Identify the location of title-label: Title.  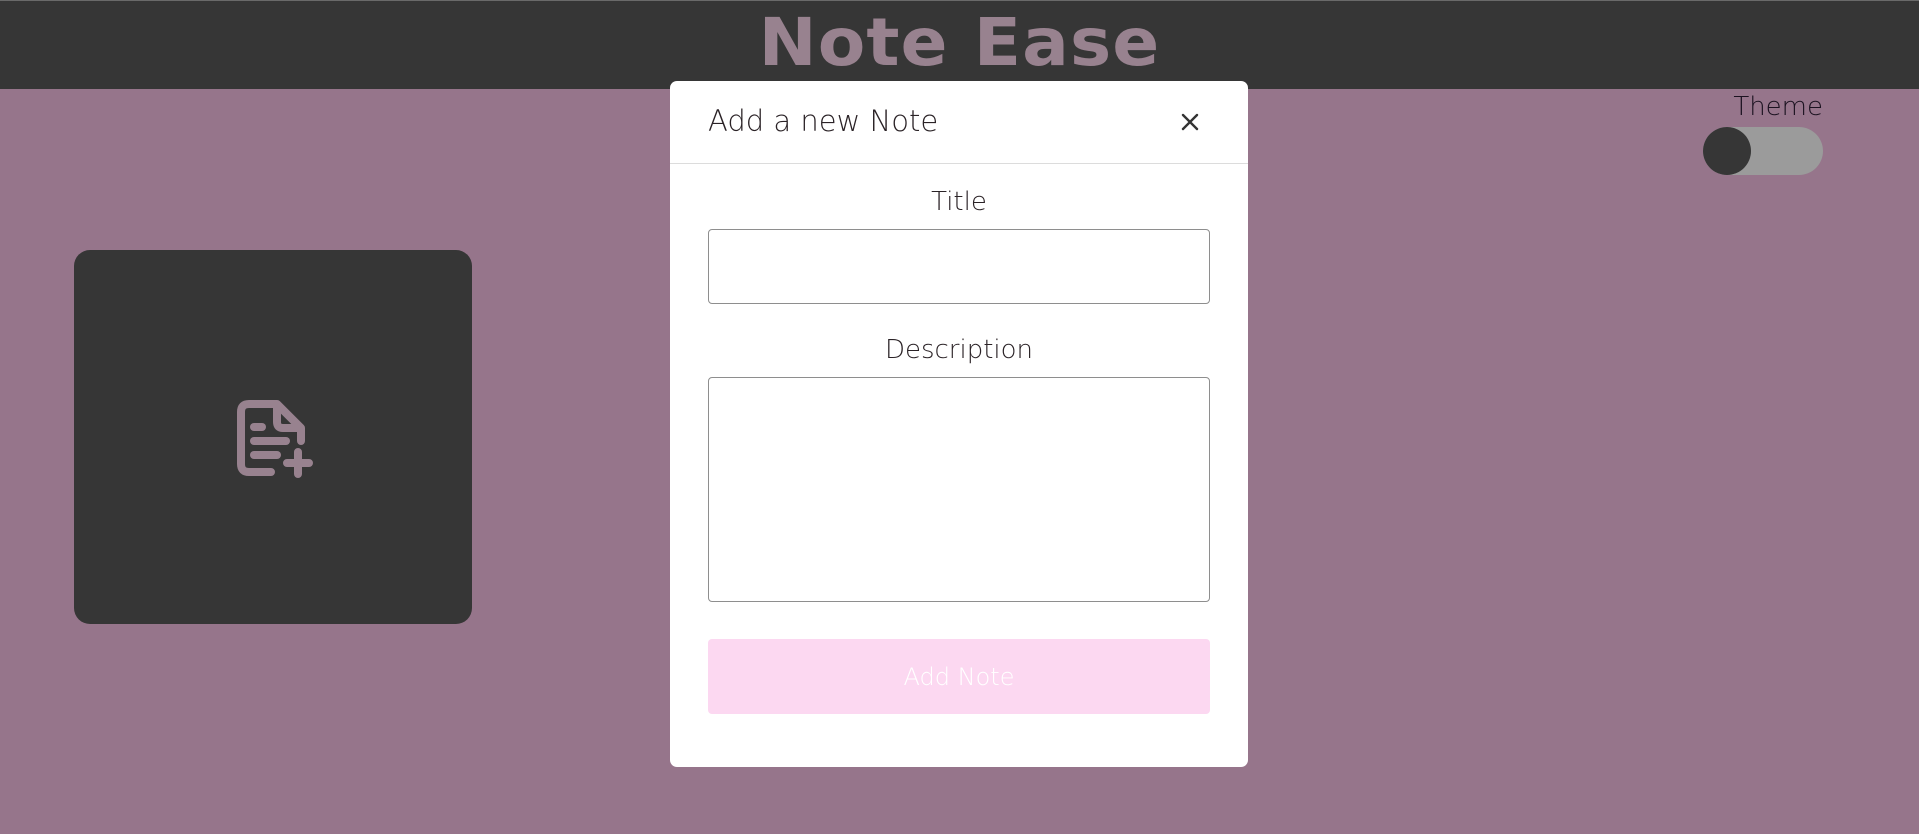
(959, 202).